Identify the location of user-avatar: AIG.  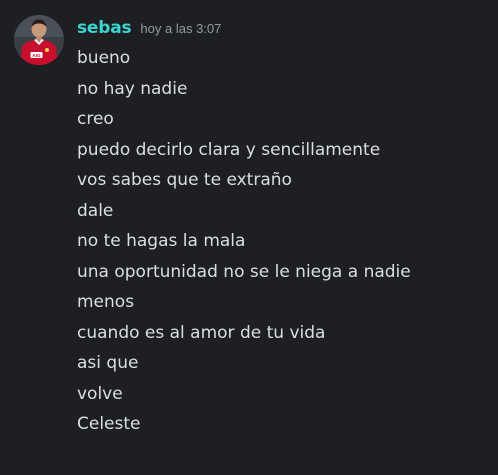
(39, 40).